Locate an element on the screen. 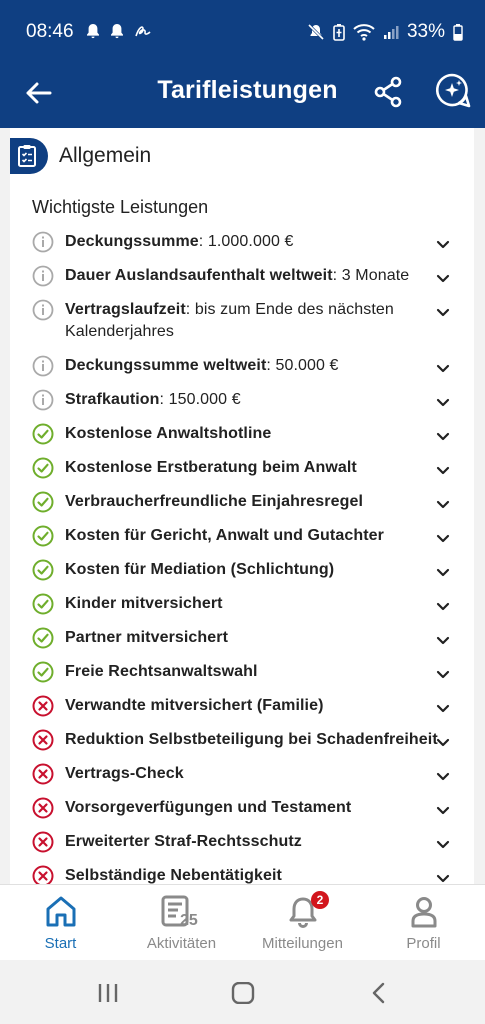 The height and width of the screenshot is (1024, 485). battery-saver-icon is located at coordinates (339, 32).